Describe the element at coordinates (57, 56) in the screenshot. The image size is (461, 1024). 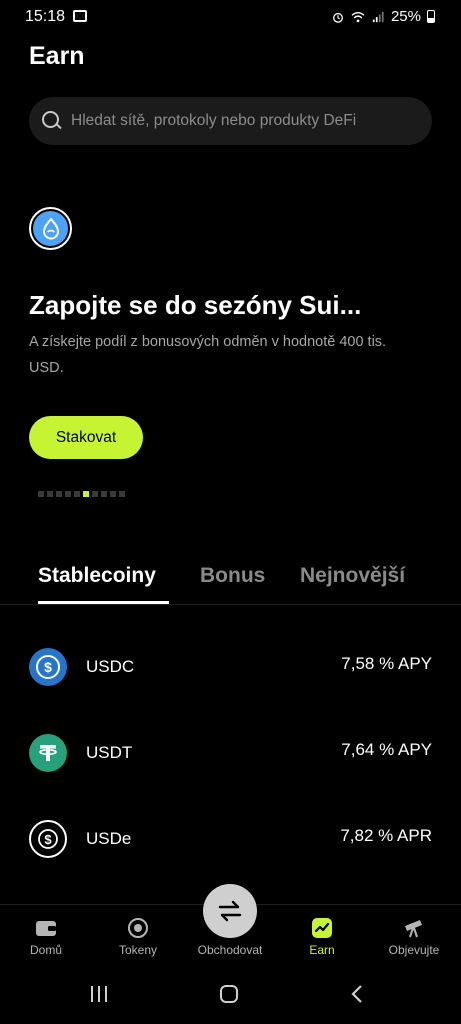
I see `page-title: Earn` at that location.